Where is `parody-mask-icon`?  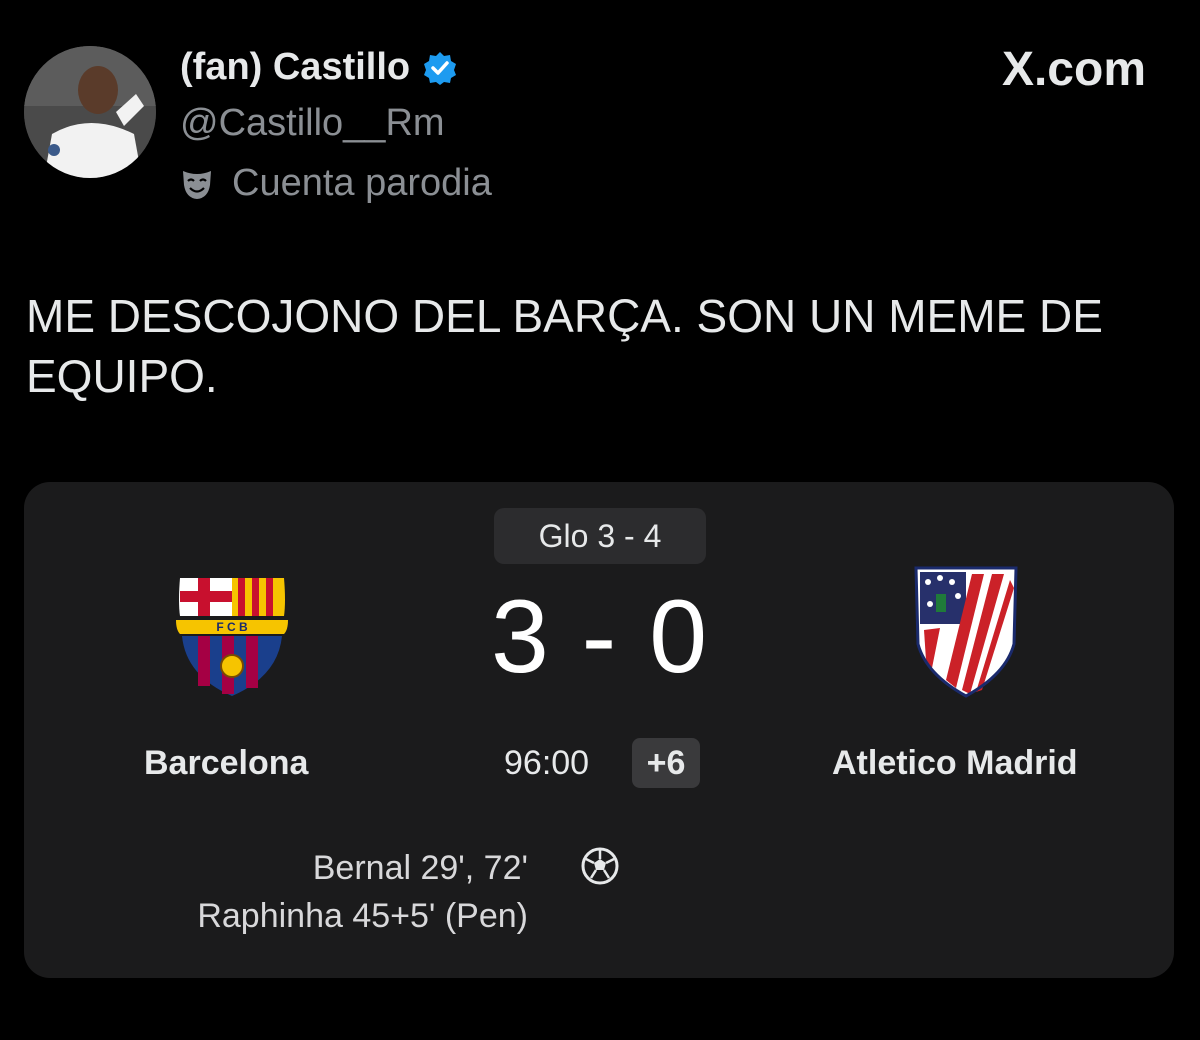
parody-mask-icon is located at coordinates (197, 184).